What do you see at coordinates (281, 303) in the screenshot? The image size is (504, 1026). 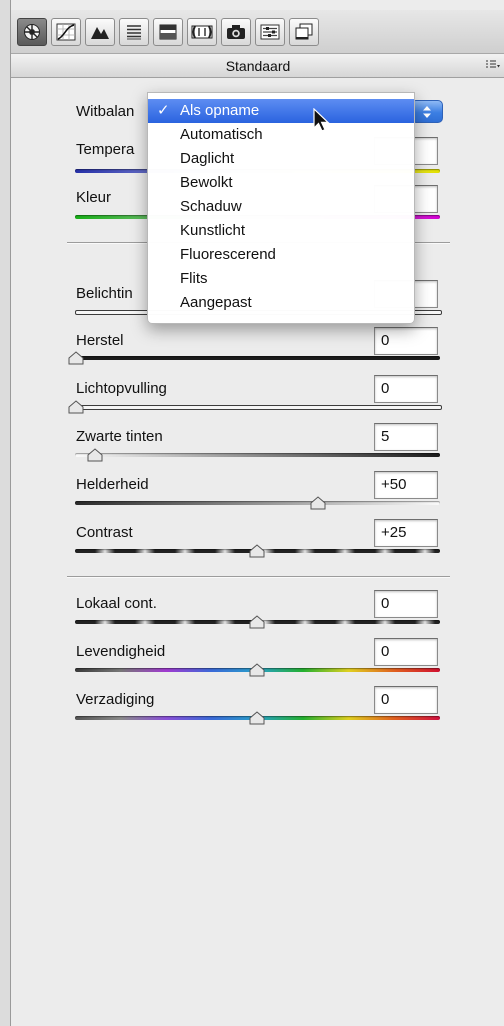 I see `menu-item-aangepast: Aangepast` at bounding box center [281, 303].